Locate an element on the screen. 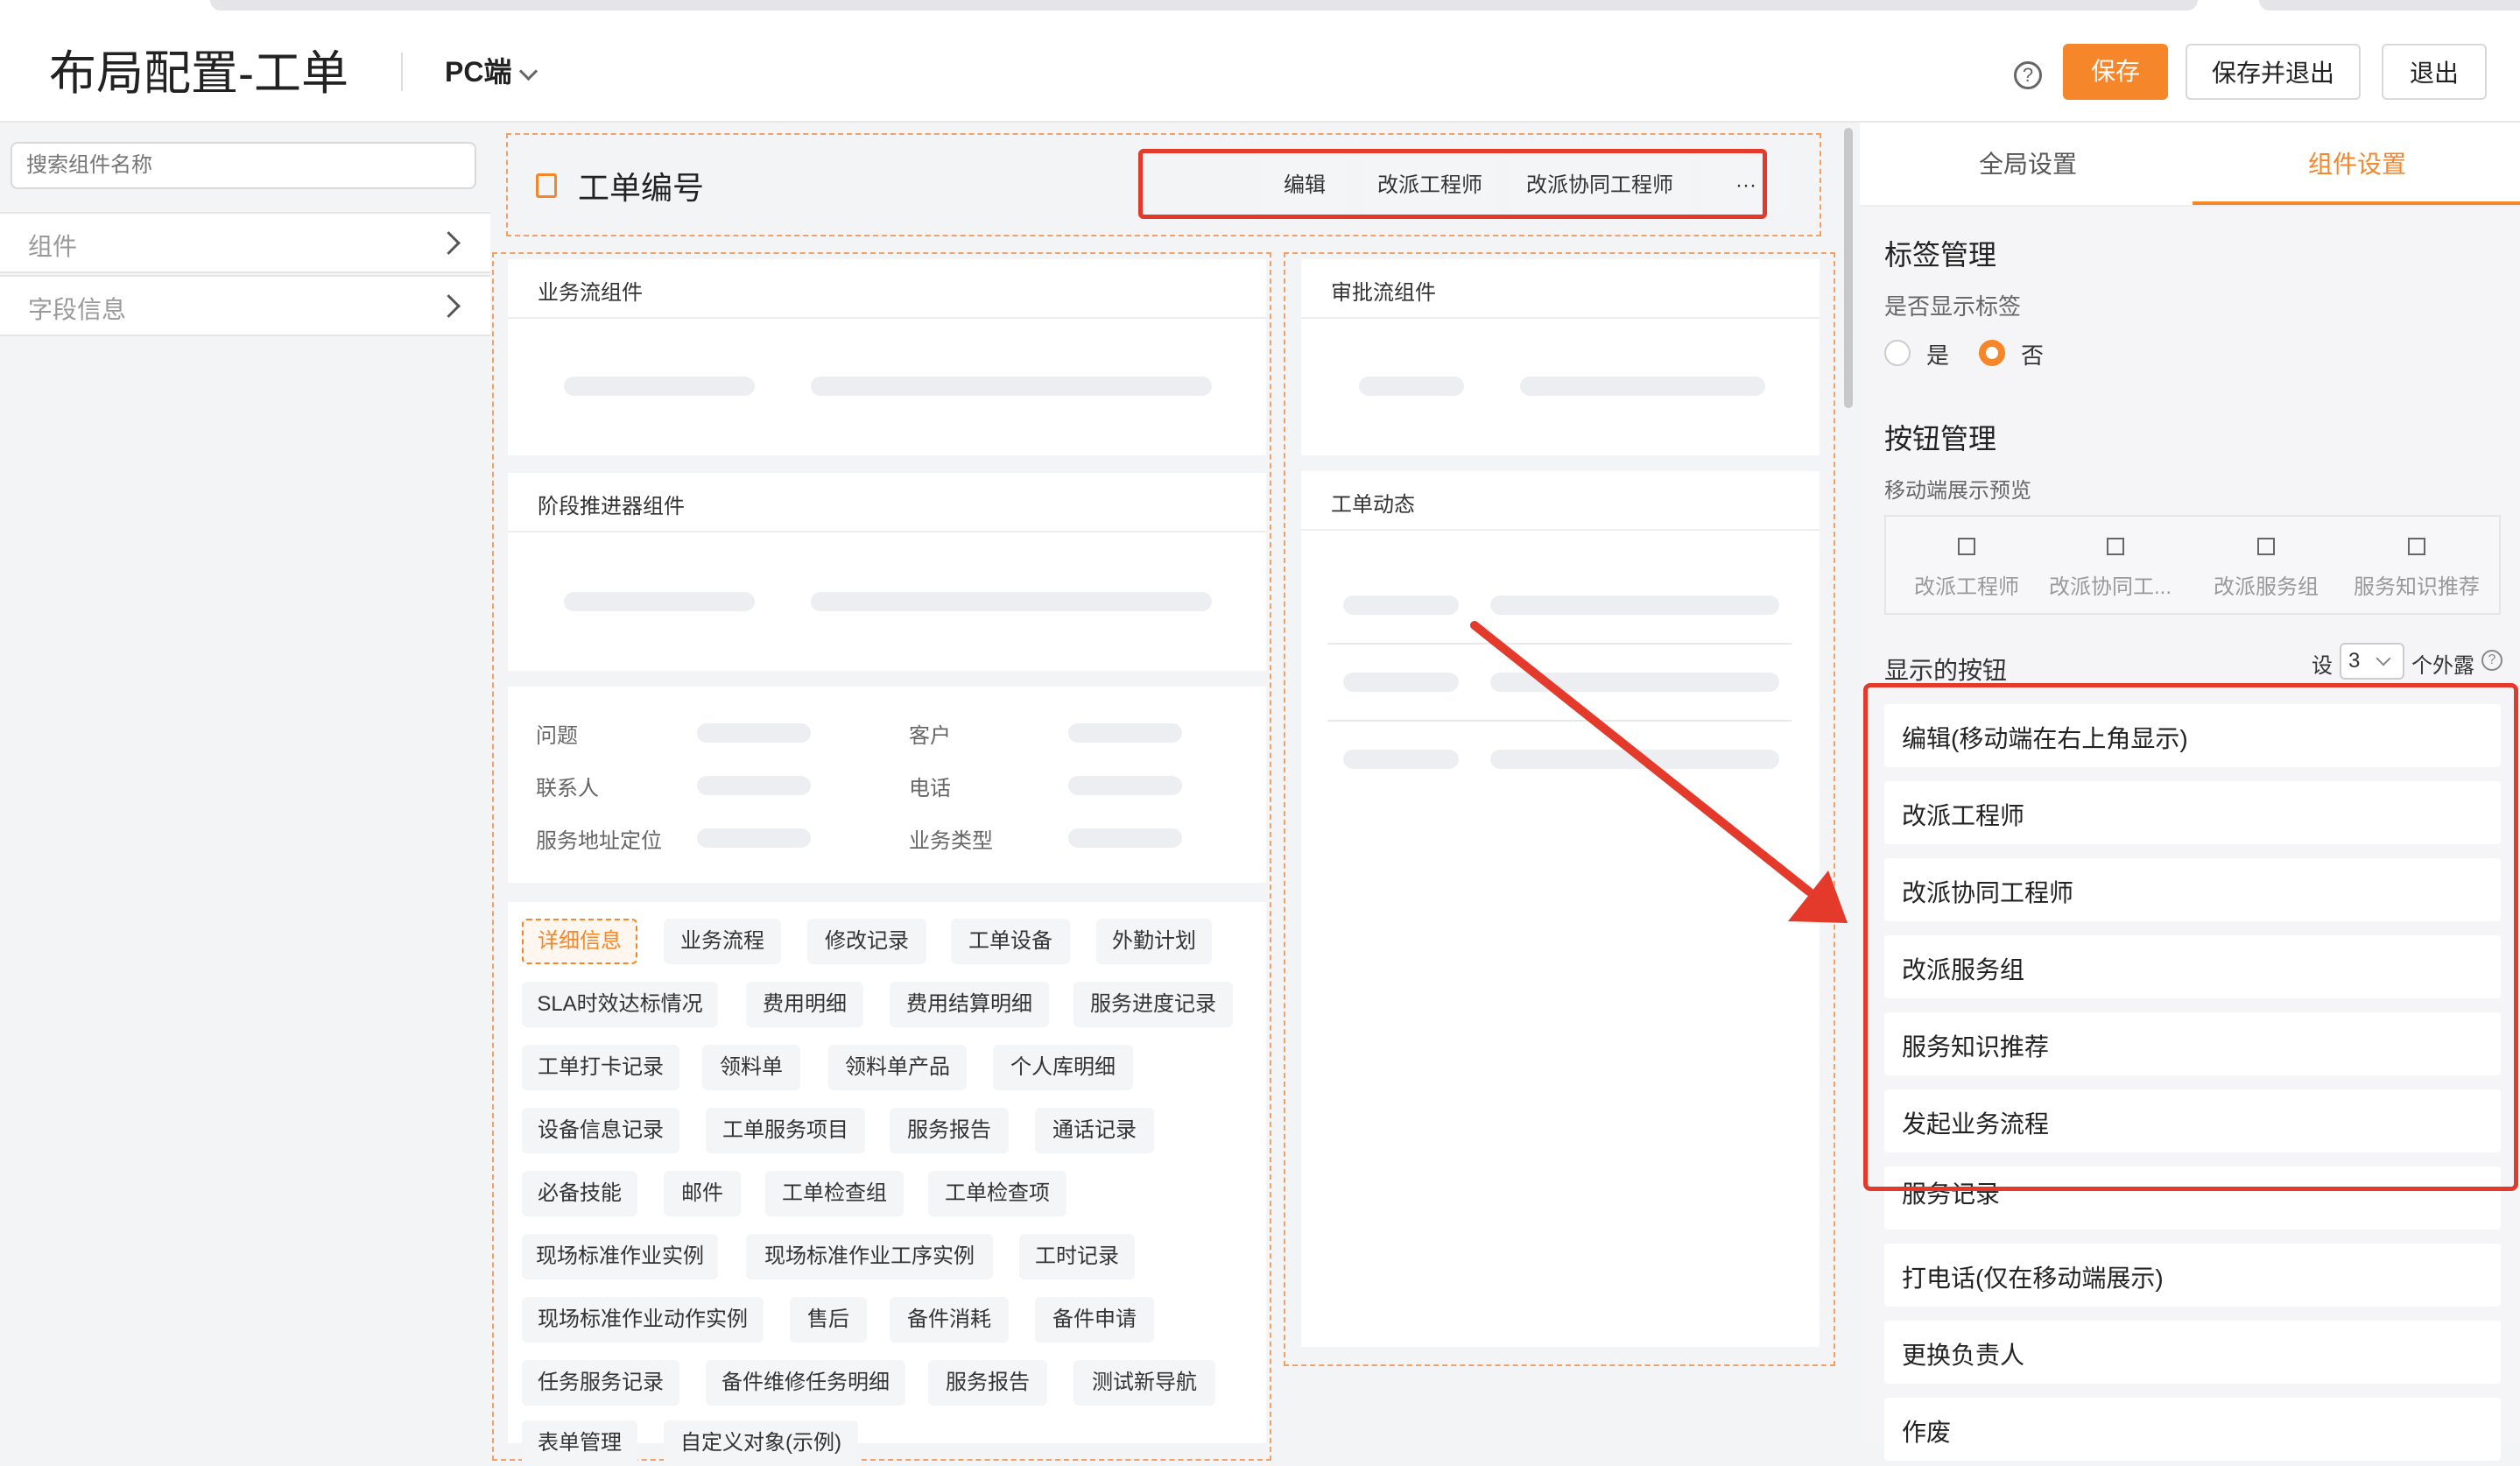 This screenshot has height=1466, width=2520. annotation-arrow is located at coordinates (1659, 772).